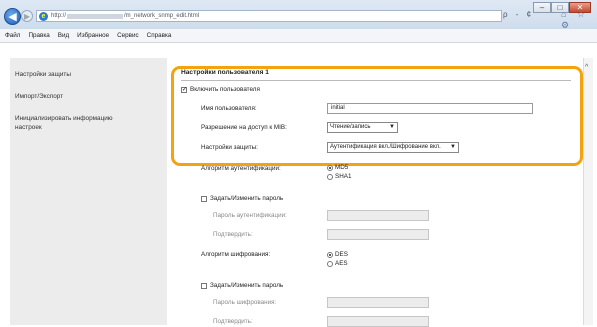  Describe the element at coordinates (586, 67) in the screenshot. I see `scroll-up-icon: ^` at that location.